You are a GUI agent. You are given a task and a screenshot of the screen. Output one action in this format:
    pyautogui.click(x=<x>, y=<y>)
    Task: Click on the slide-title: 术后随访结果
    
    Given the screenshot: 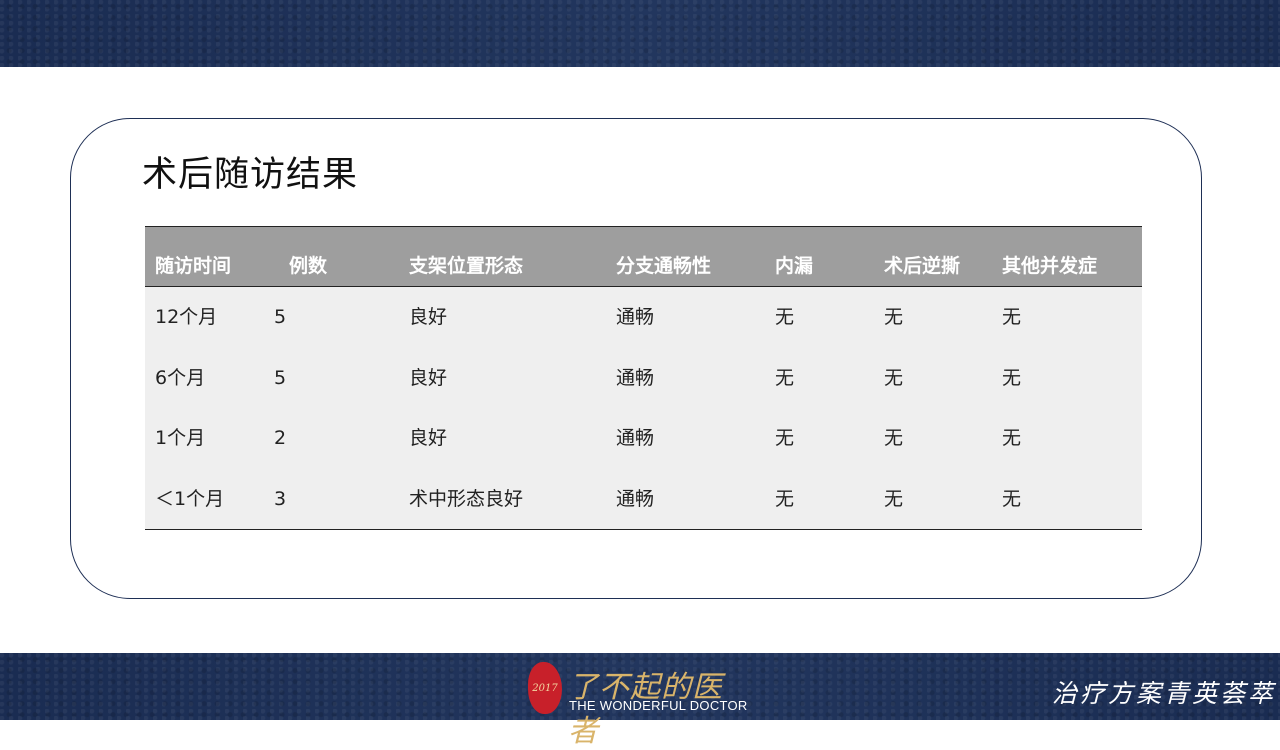 What is the action you would take?
    pyautogui.click(x=250, y=175)
    